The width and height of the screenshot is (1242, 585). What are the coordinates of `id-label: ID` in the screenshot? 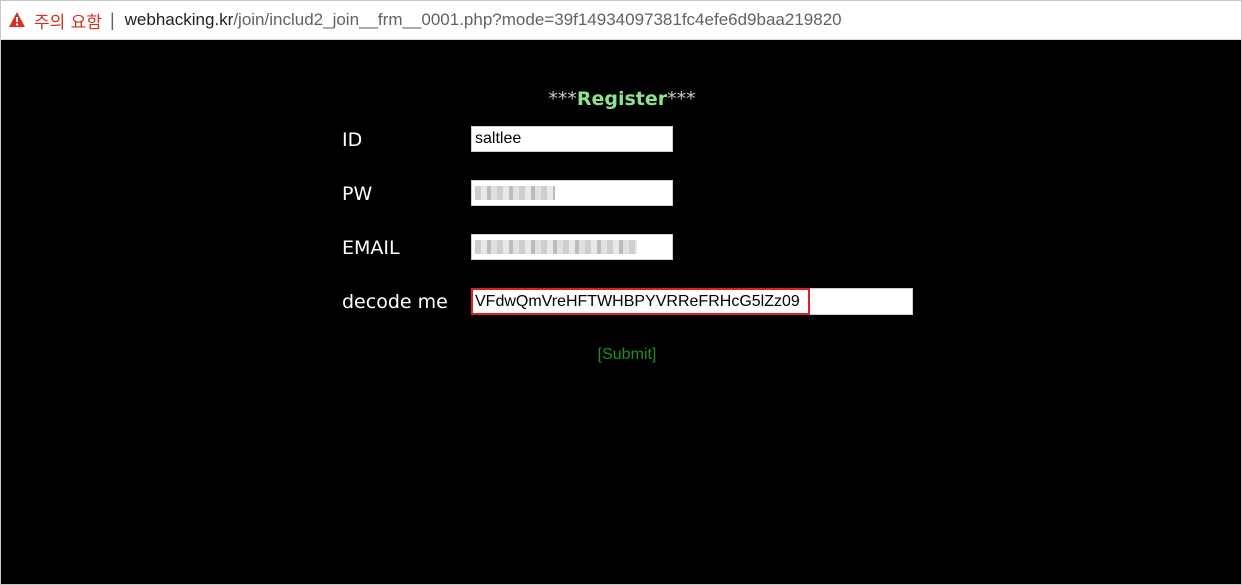 It's located at (352, 140).